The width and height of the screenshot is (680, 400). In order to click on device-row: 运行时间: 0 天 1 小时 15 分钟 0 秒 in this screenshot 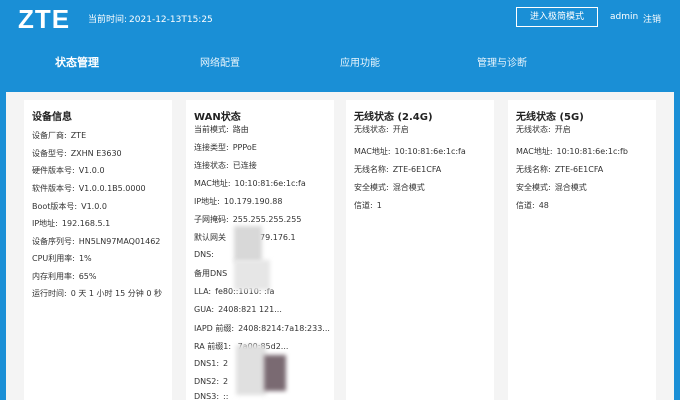, I will do `click(97, 293)`.